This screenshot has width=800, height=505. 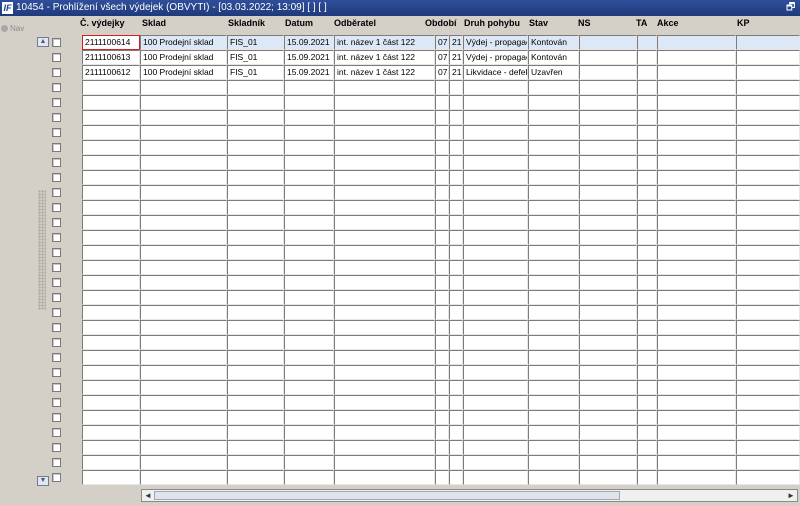 What do you see at coordinates (110, 25) in the screenshot?
I see `column-header: Č. výdejky` at bounding box center [110, 25].